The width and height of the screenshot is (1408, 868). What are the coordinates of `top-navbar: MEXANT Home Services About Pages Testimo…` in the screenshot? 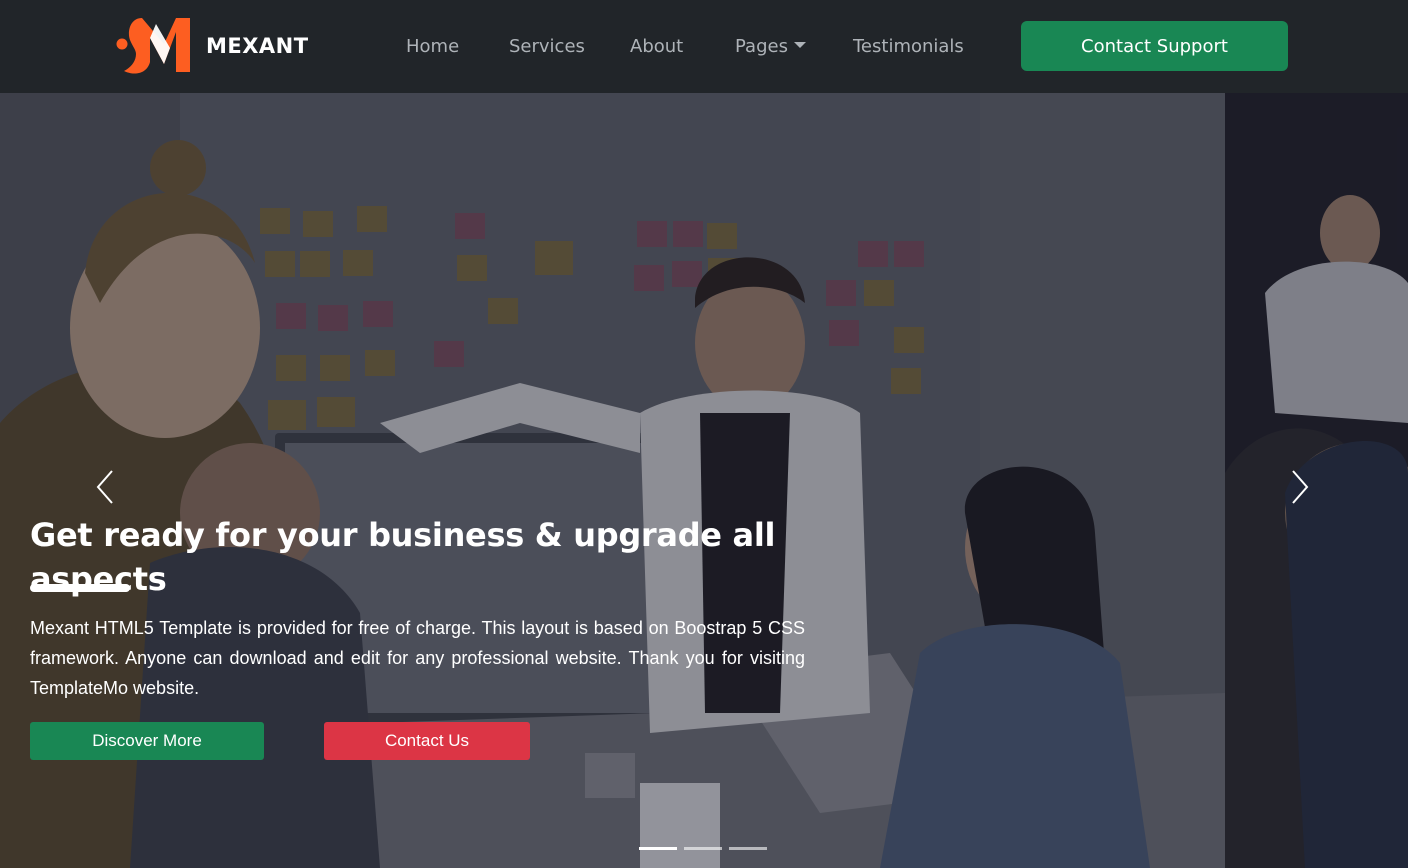 It's located at (704, 46).